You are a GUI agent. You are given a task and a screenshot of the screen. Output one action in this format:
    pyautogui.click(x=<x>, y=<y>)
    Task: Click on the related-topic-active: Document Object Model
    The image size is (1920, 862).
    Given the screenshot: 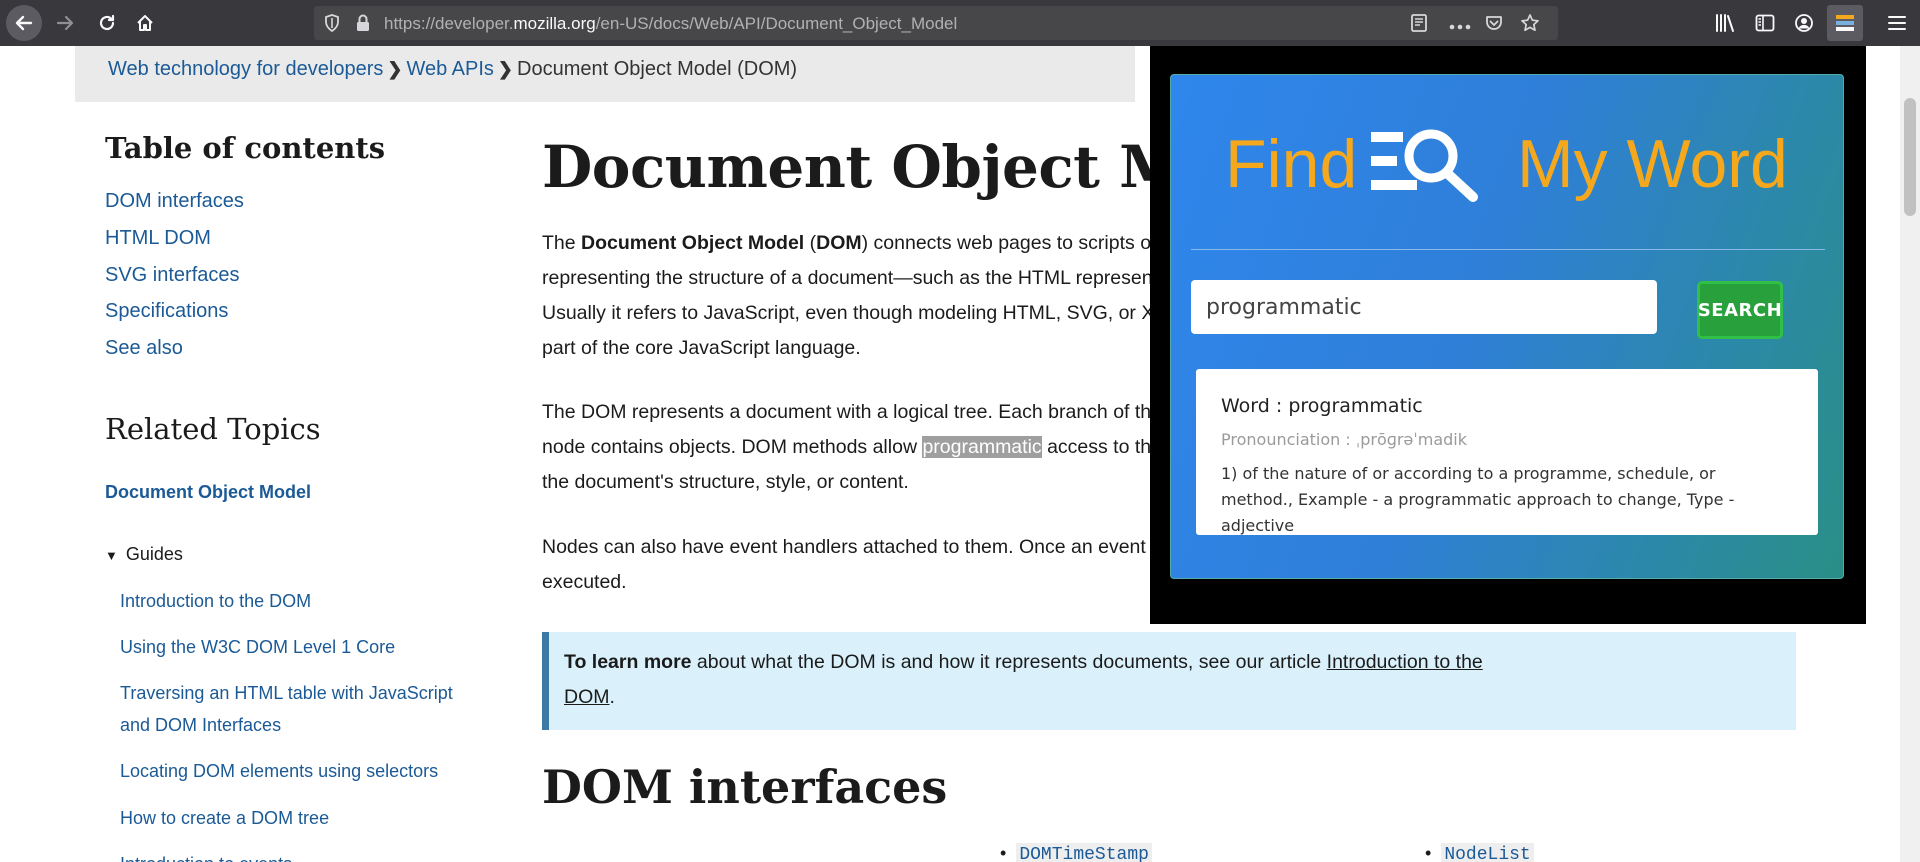 What is the action you would take?
    pyautogui.click(x=208, y=492)
    